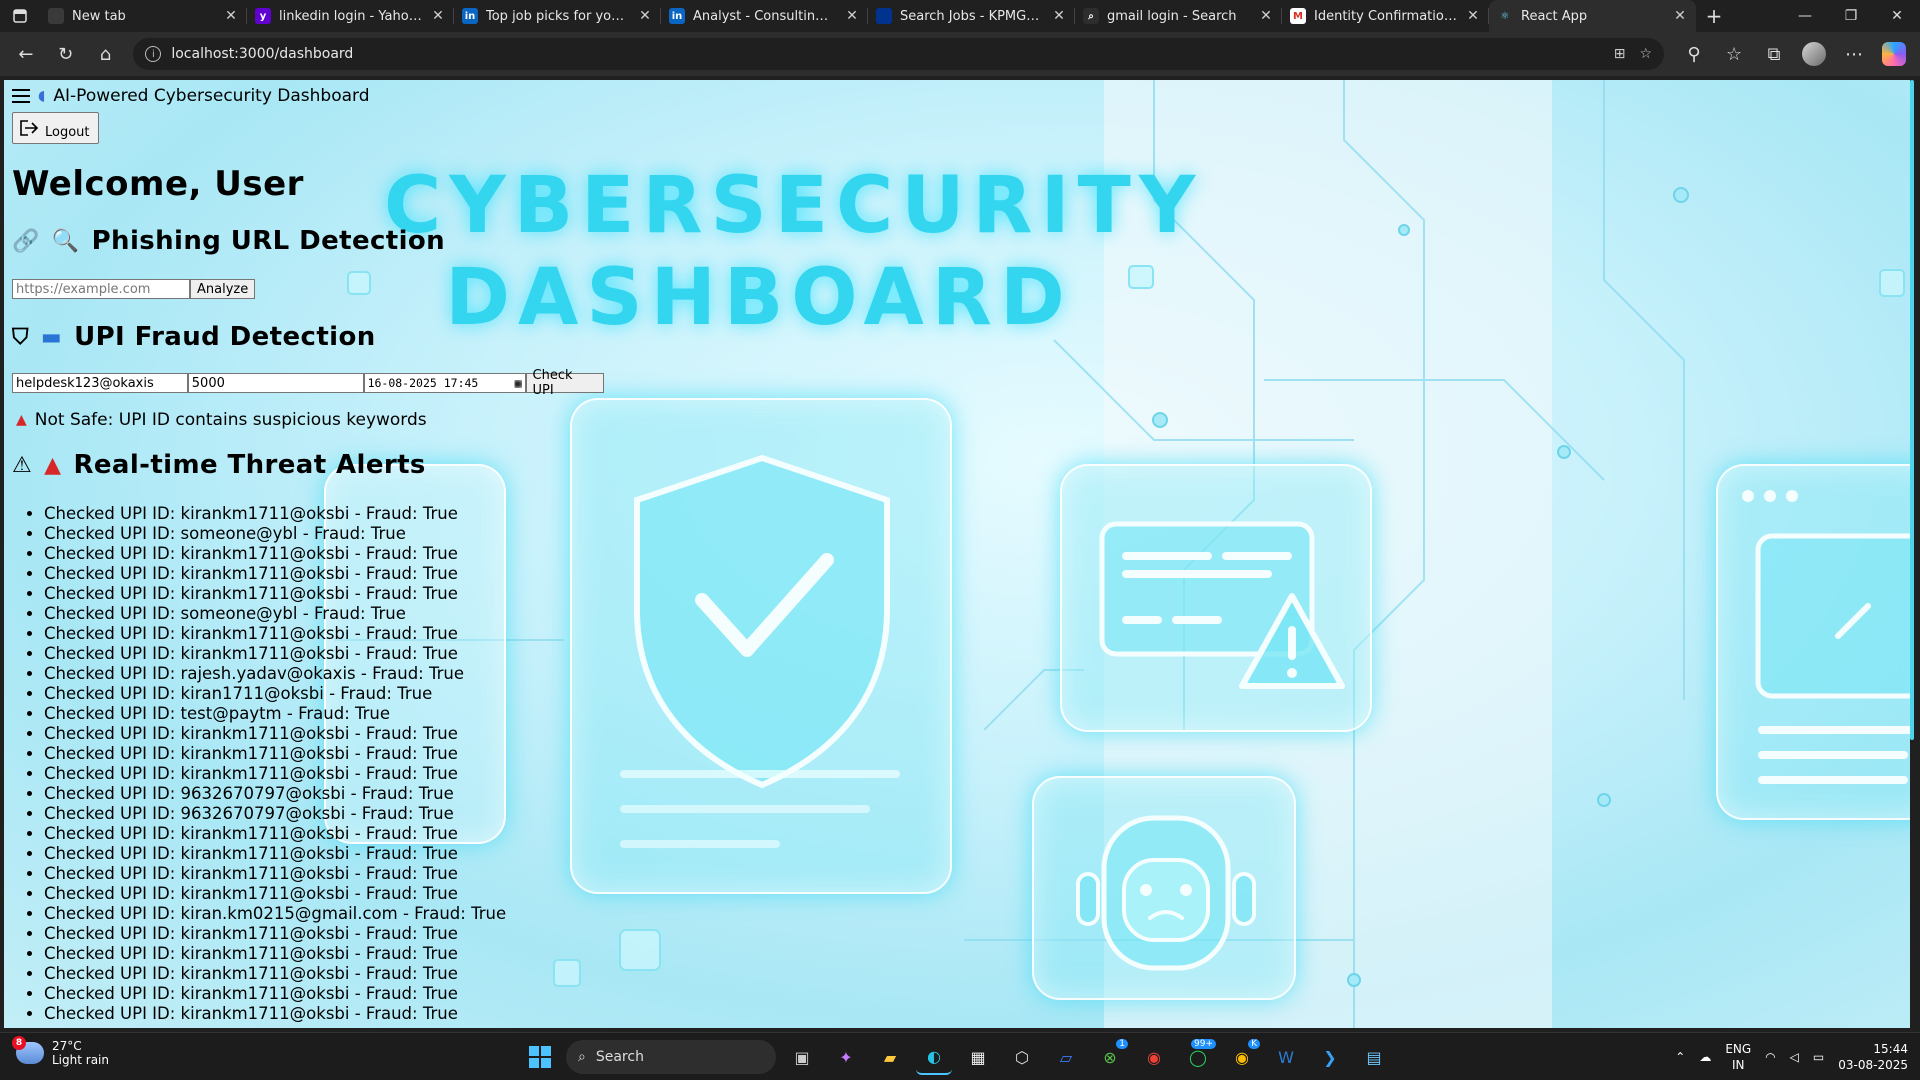 Image resolution: width=1920 pixels, height=1080 pixels. What do you see at coordinates (619, 1057) in the screenshot?
I see `taskbar-search-label: Search` at bounding box center [619, 1057].